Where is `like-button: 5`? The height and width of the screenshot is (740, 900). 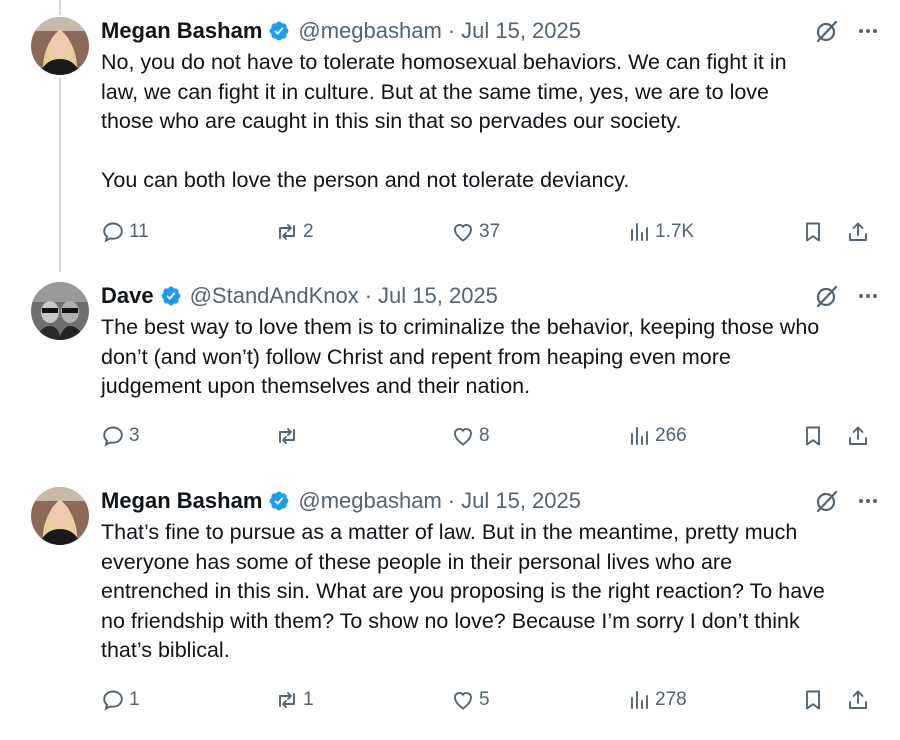 like-button: 5 is located at coordinates (470, 700).